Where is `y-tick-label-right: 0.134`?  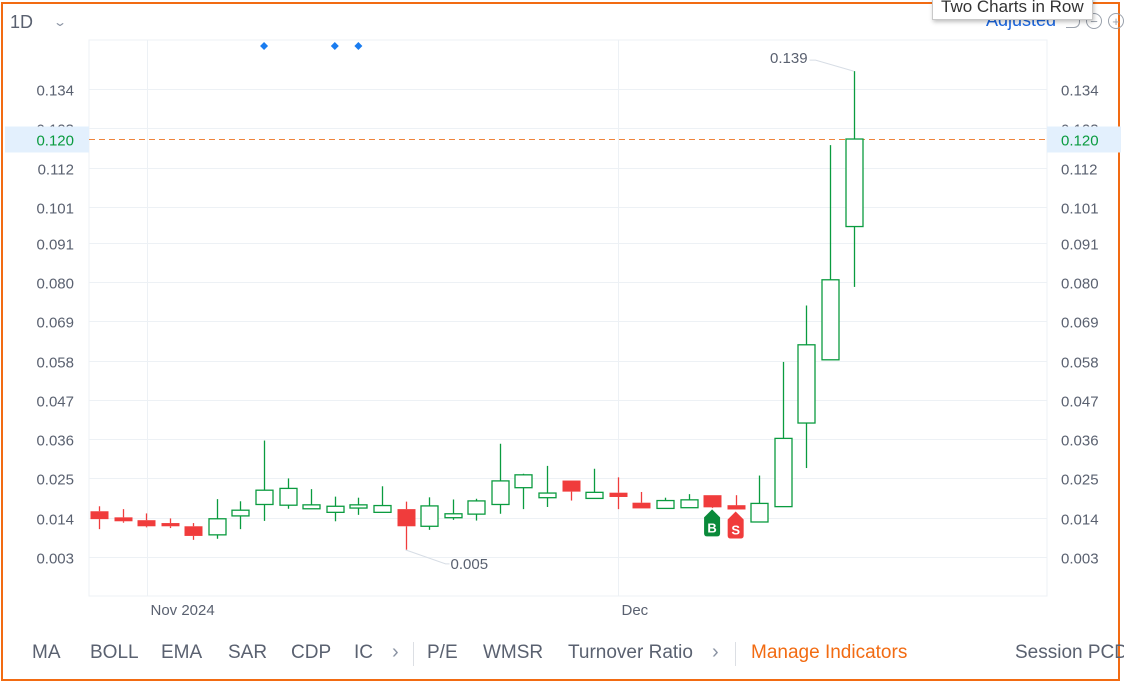
y-tick-label-right: 0.134 is located at coordinates (1080, 91).